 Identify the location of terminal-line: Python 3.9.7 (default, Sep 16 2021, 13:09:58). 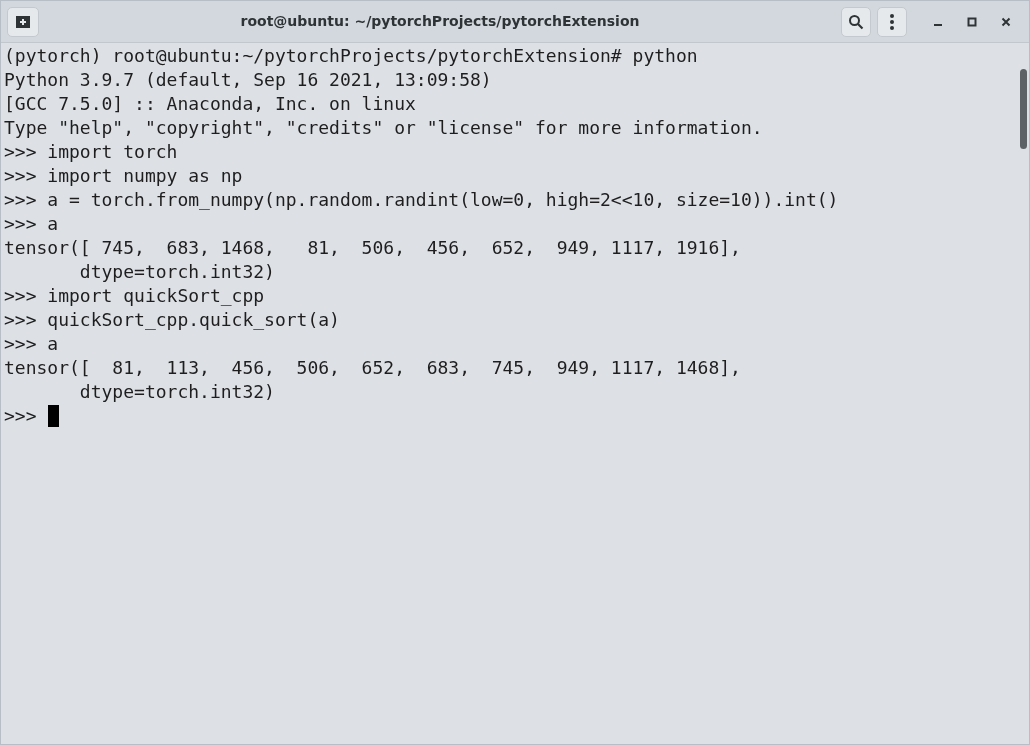
(248, 80).